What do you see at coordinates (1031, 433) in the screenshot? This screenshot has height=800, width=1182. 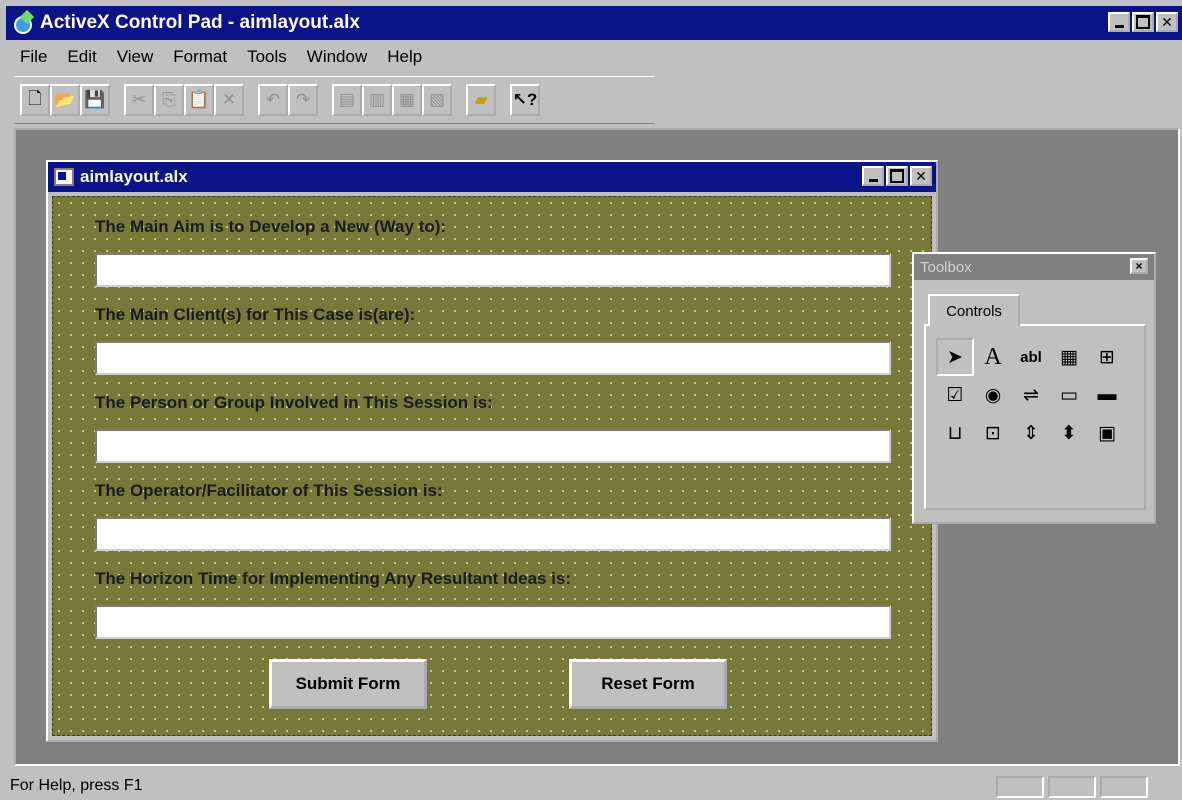 I see `scrollbar-icon: ⇕` at bounding box center [1031, 433].